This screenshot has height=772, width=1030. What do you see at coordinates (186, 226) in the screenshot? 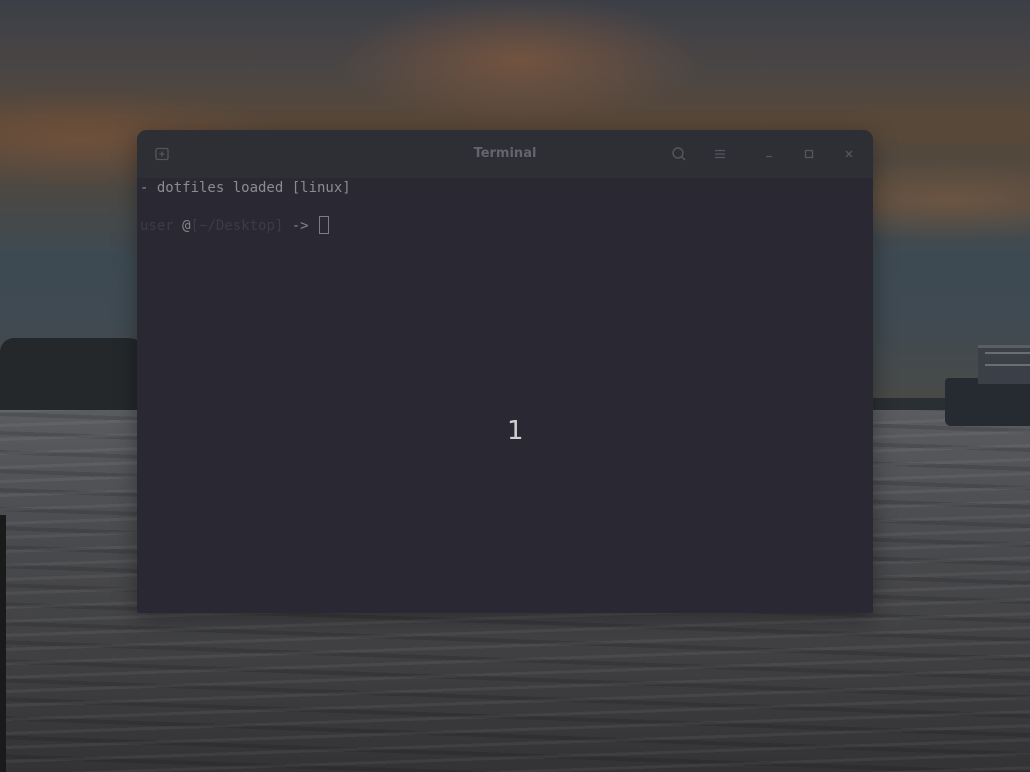
I see `prompt-at: @` at bounding box center [186, 226].